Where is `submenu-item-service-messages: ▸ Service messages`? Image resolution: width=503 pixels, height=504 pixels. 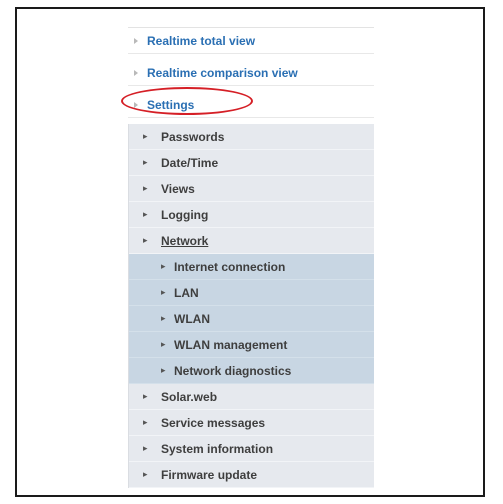
submenu-item-service-messages: ▸ Service messages is located at coordinates (251, 423).